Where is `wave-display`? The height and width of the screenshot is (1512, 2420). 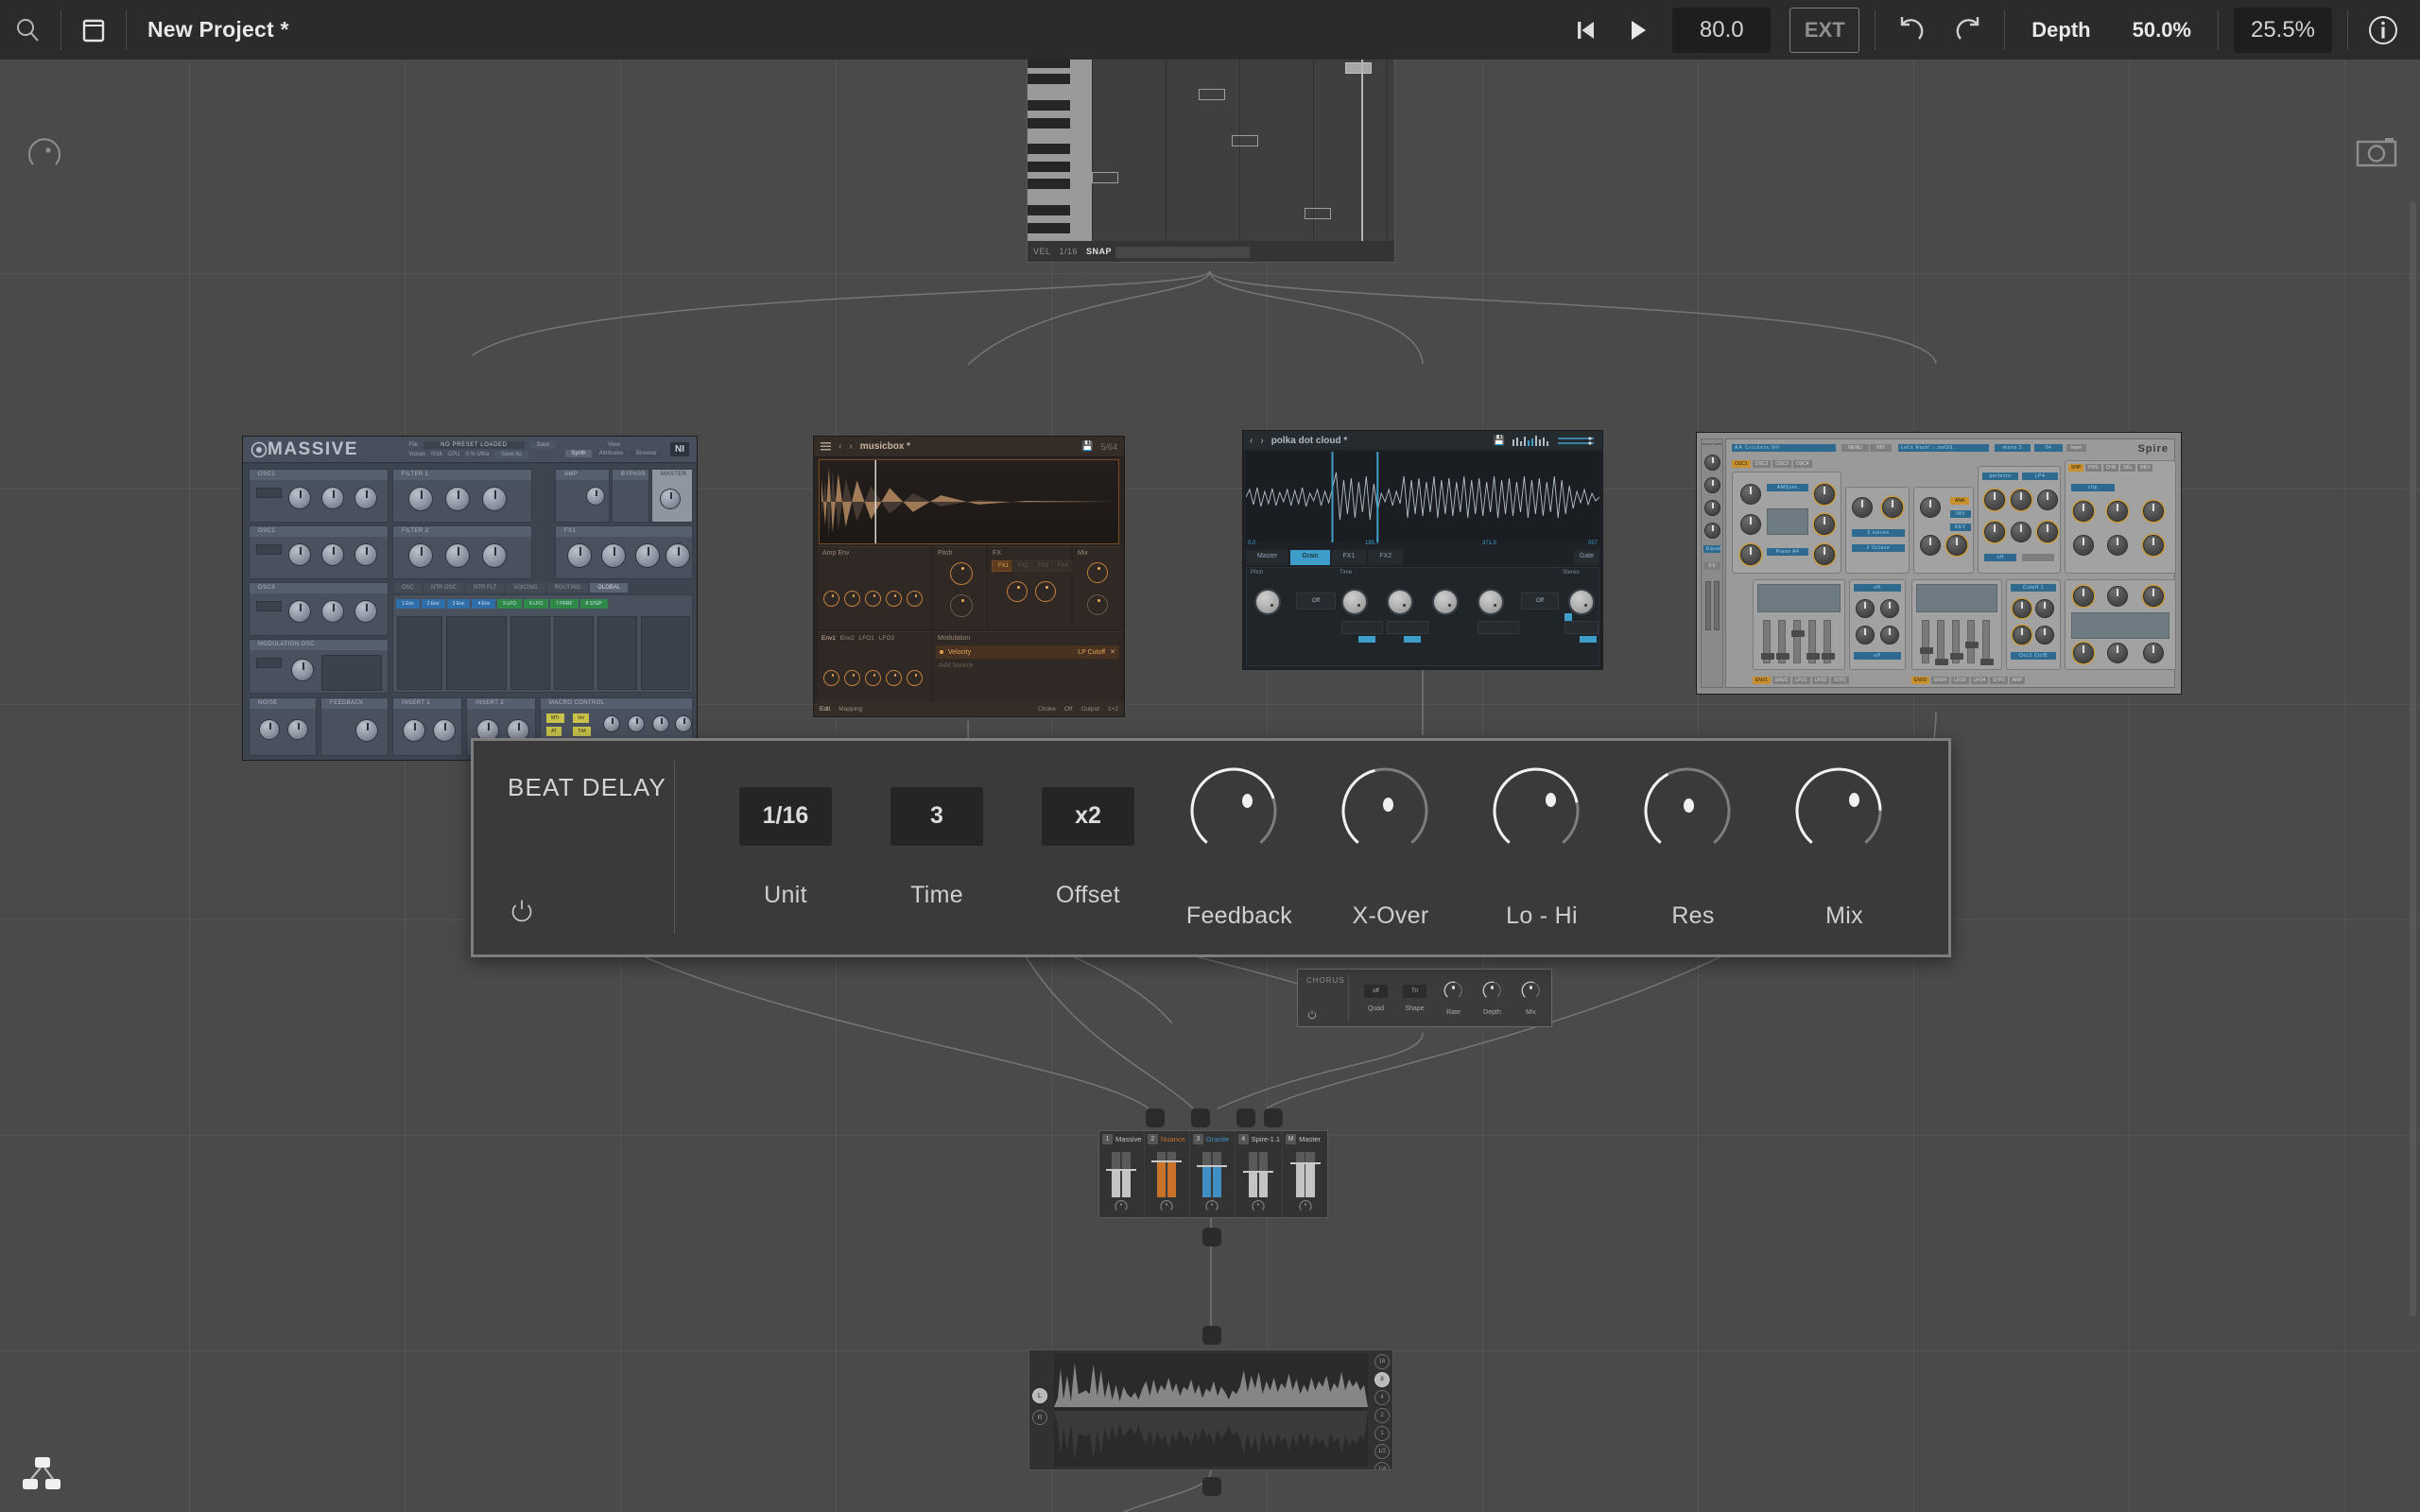 wave-display is located at coordinates (1787, 521).